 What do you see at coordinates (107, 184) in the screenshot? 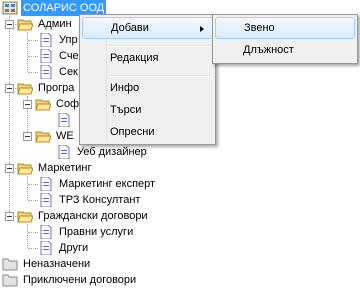
I see `tree-node-label: Маркетинг експерт` at bounding box center [107, 184].